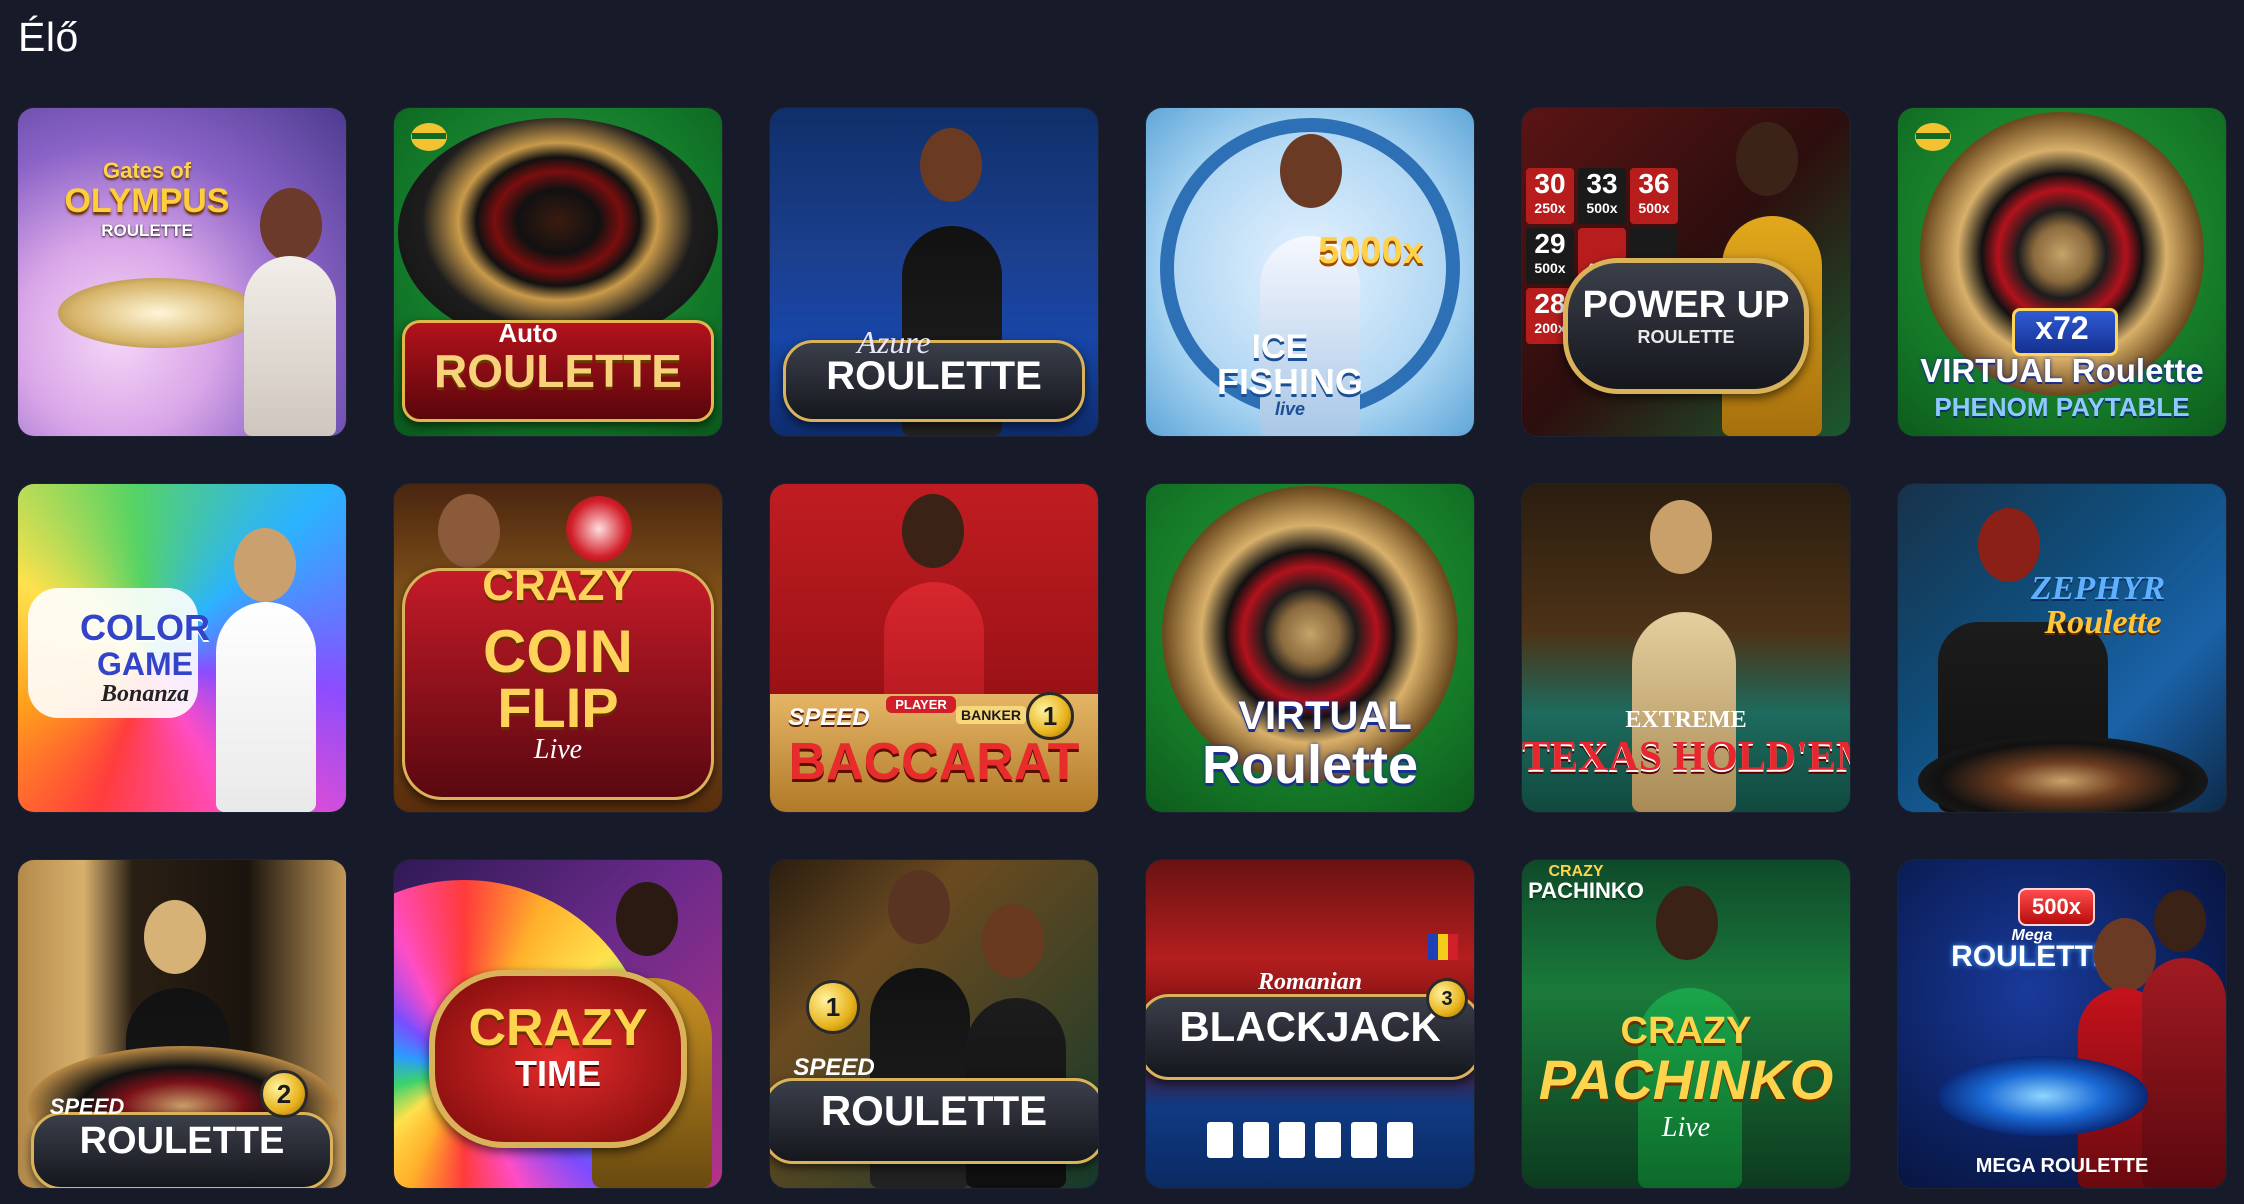  I want to click on board-cell: 30 250x, so click(1550, 196).